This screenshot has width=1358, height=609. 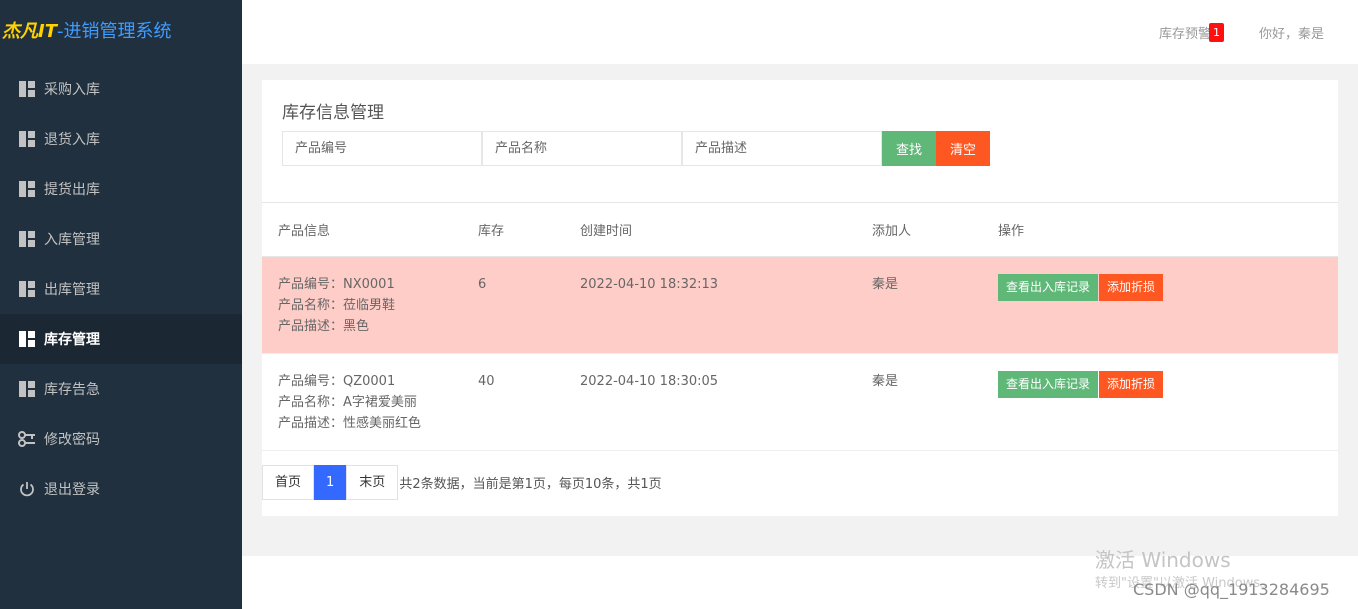 What do you see at coordinates (513, 305) in the screenshot?
I see `stock-cell: 6` at bounding box center [513, 305].